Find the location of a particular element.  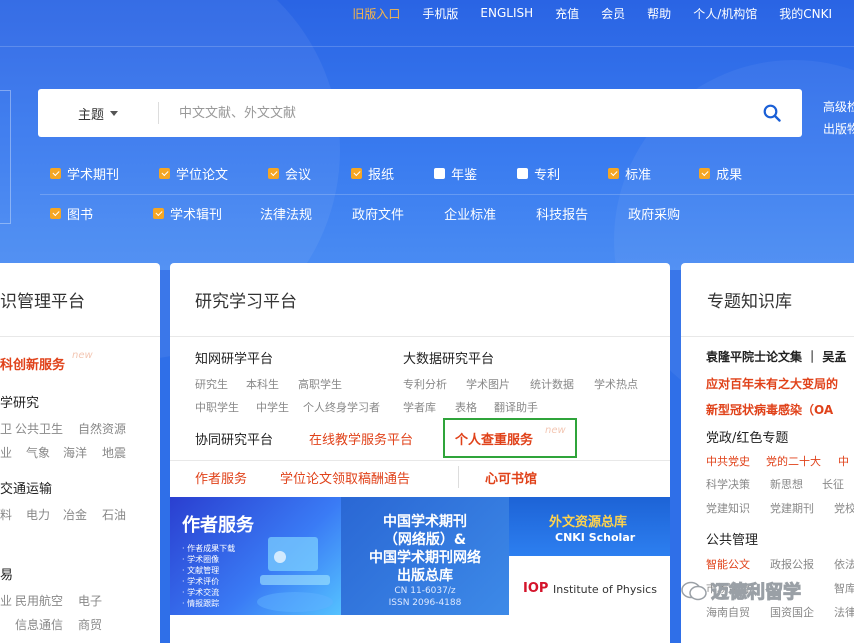

great-changes-topic: 应对百年未有之大变局的 is located at coordinates (772, 383).